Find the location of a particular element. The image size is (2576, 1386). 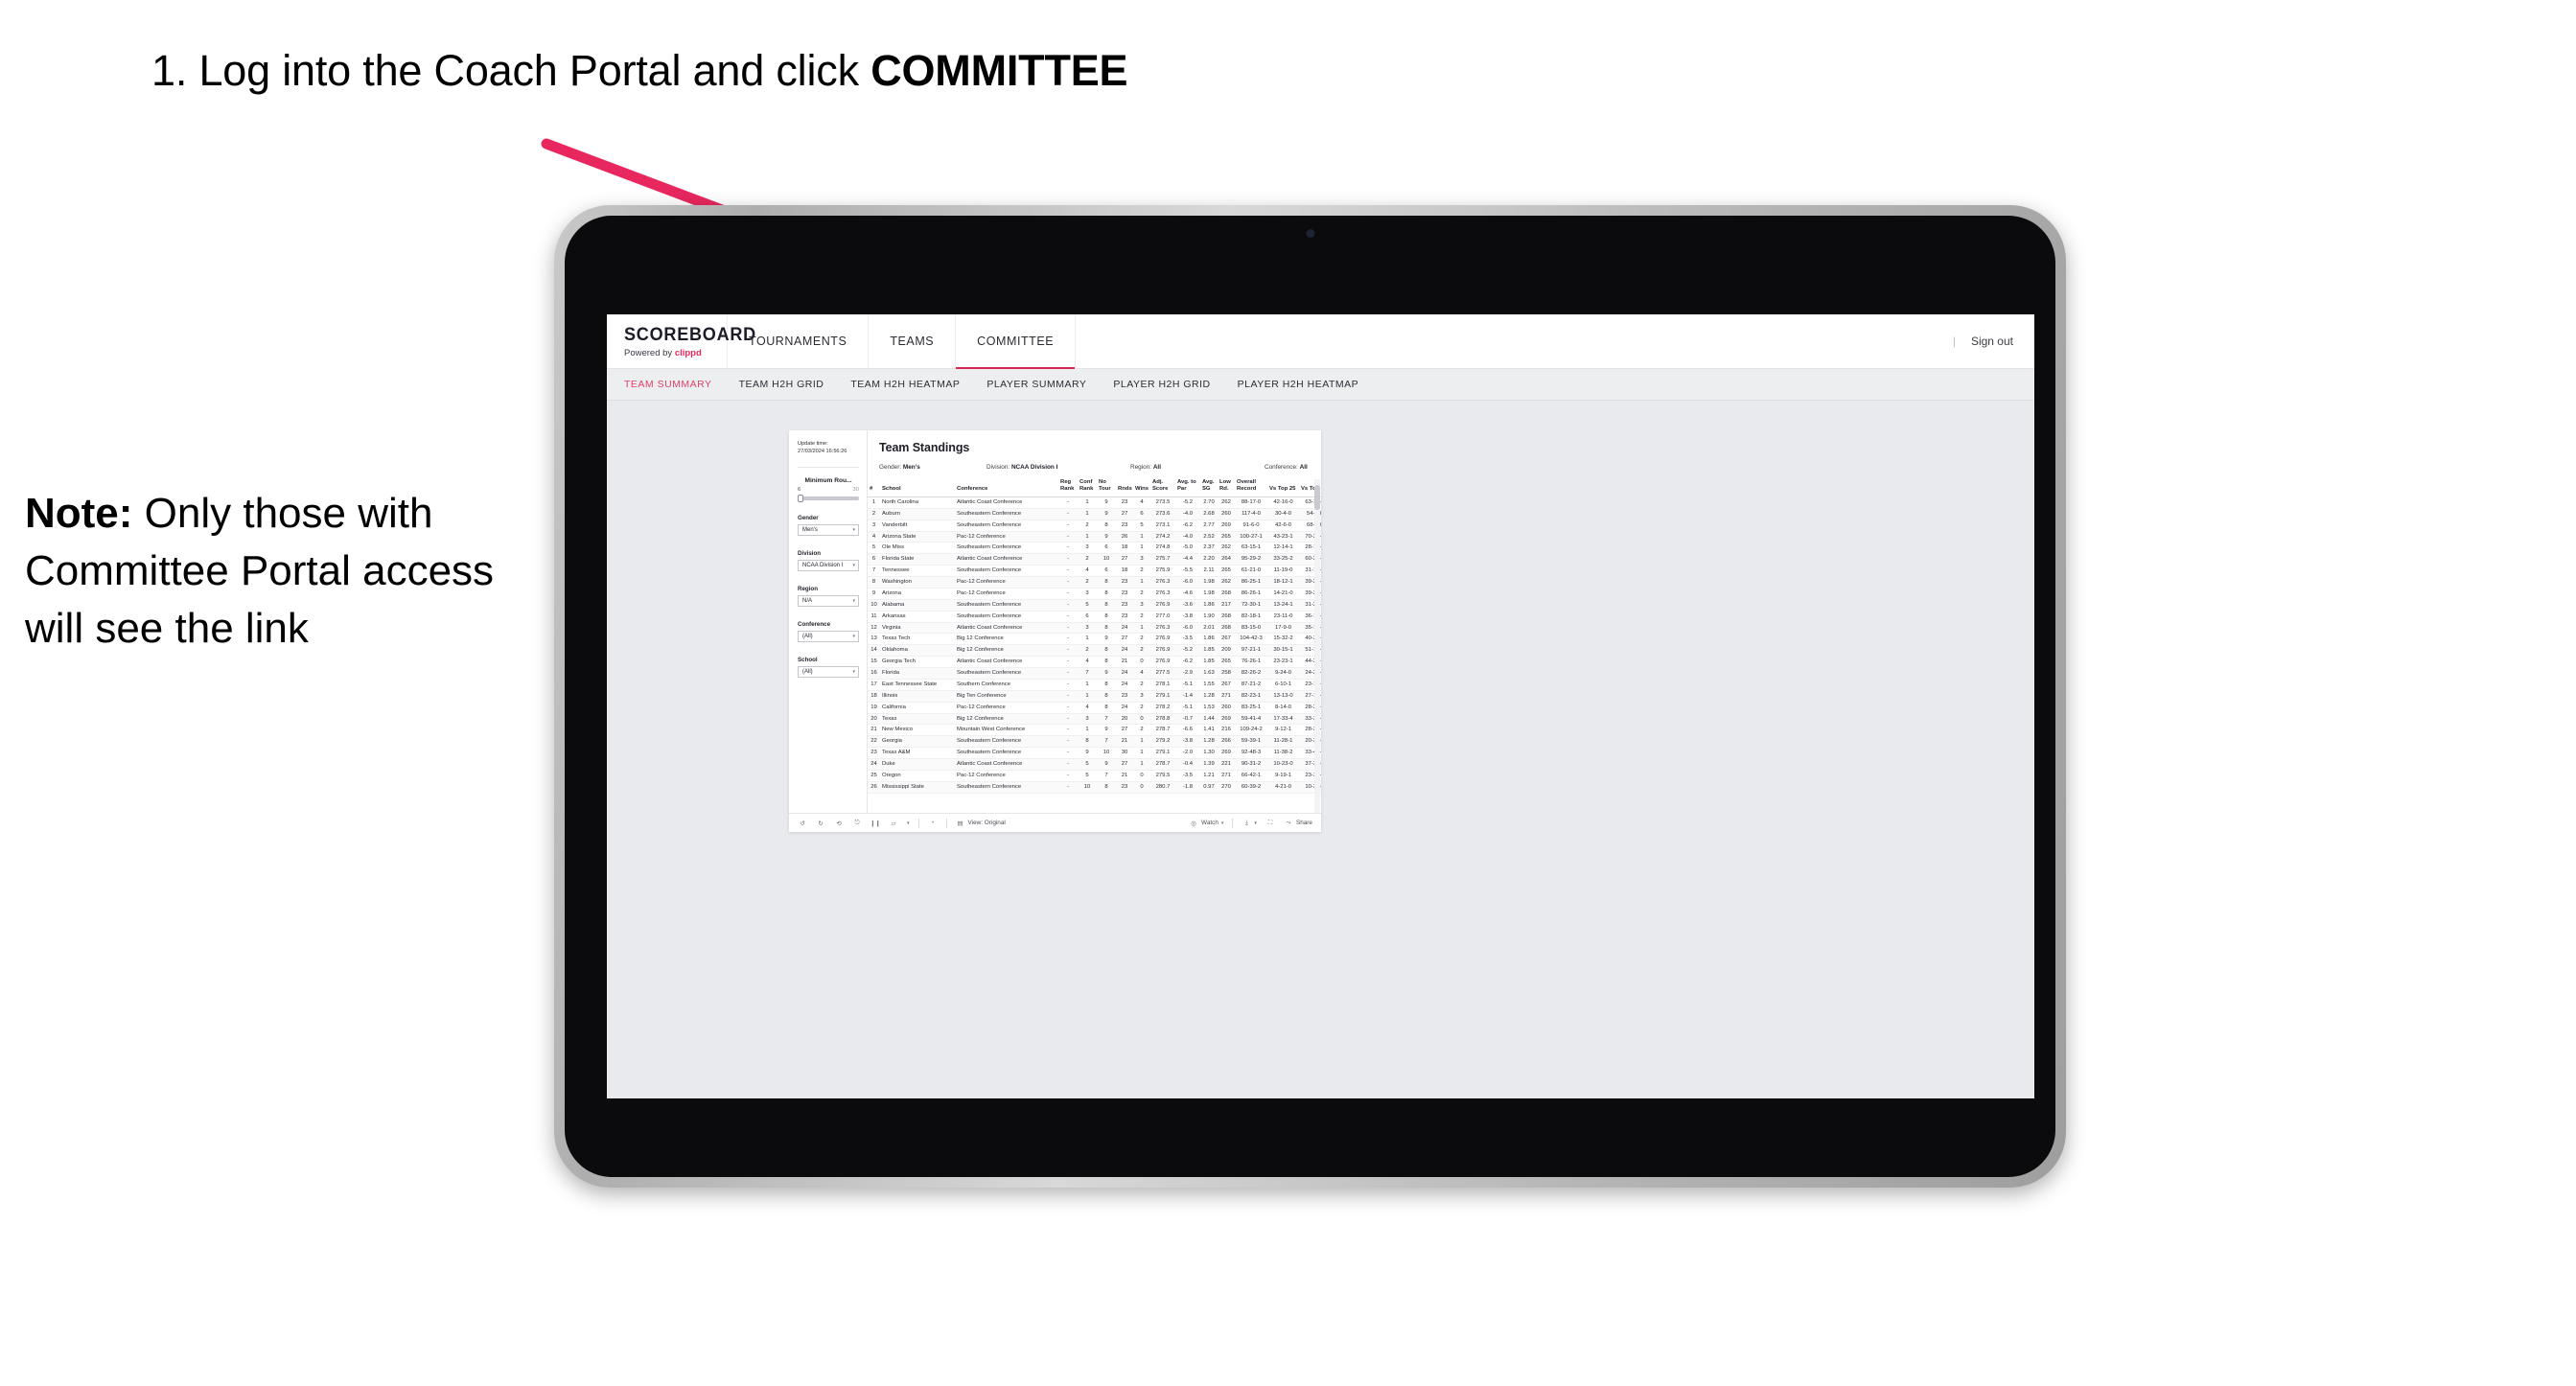

table-cell: 262 is located at coordinates (1227, 503).